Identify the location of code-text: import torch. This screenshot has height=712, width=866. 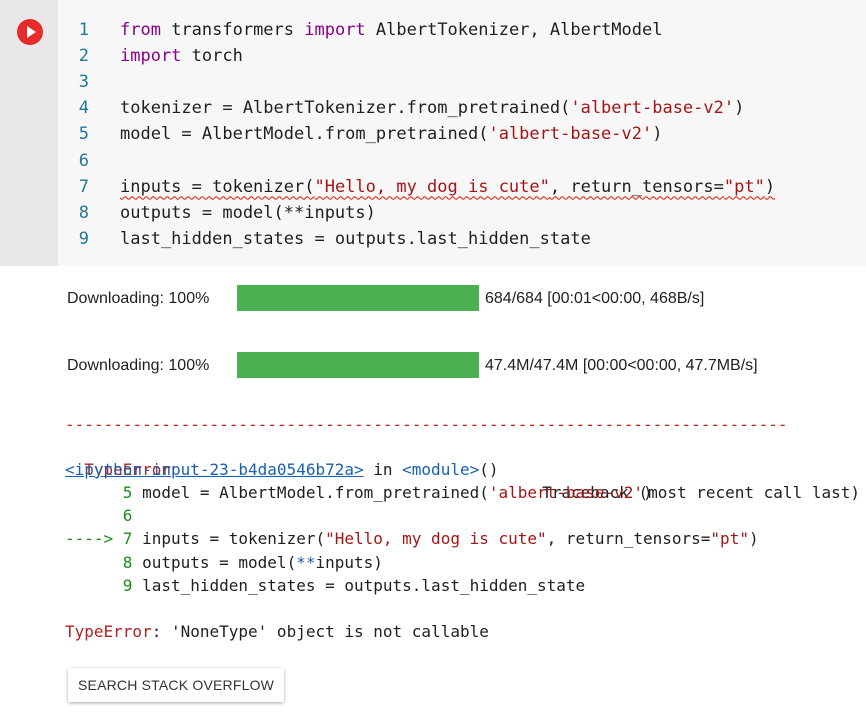
(181, 56).